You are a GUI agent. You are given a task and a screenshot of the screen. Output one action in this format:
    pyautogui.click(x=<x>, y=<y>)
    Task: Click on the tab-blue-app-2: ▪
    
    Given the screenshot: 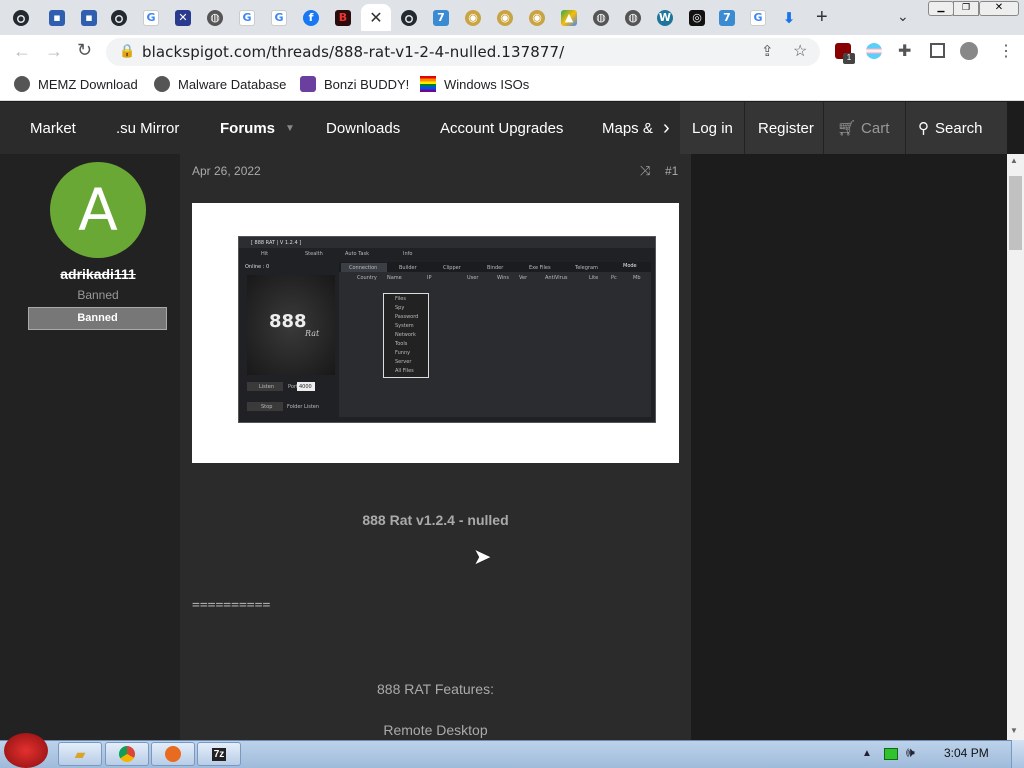 What is the action you would take?
    pyautogui.click(x=89, y=17)
    